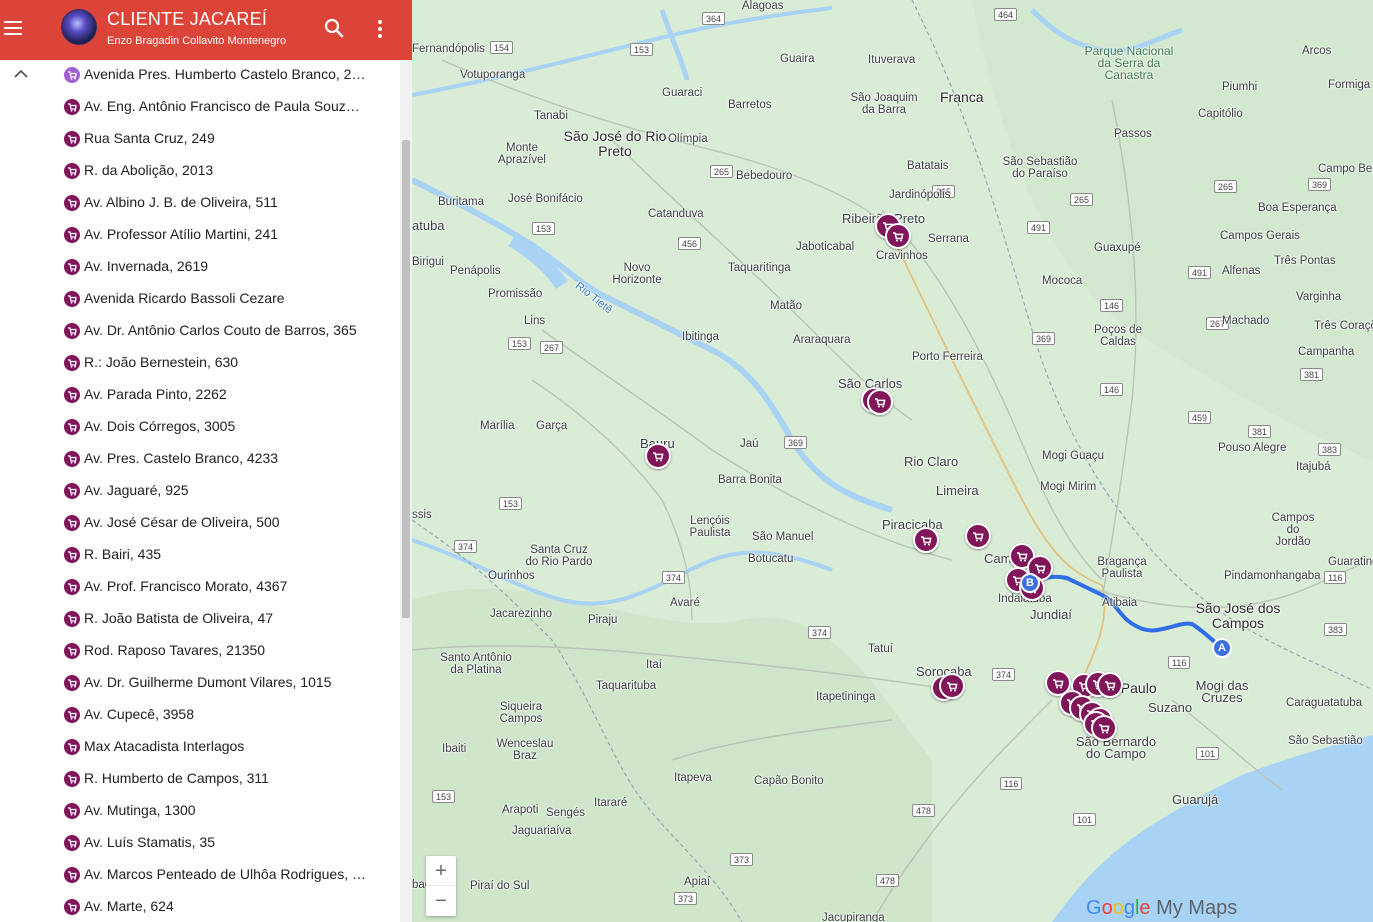 This screenshot has height=922, width=1373. I want to click on list-item: Av. Dr. Guilherme Dumont Vilares, 1015, so click(200, 684).